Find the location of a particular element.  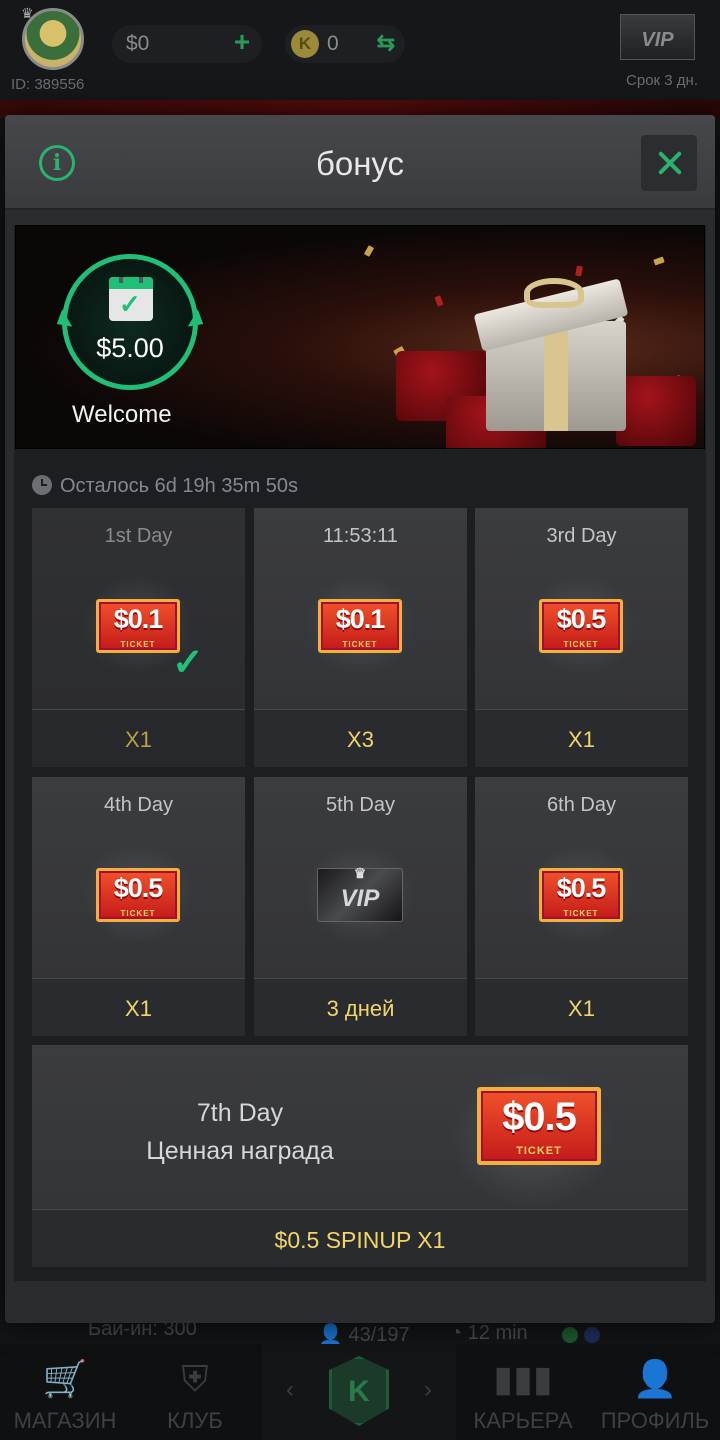

modal-header: i бонус is located at coordinates (360, 162).